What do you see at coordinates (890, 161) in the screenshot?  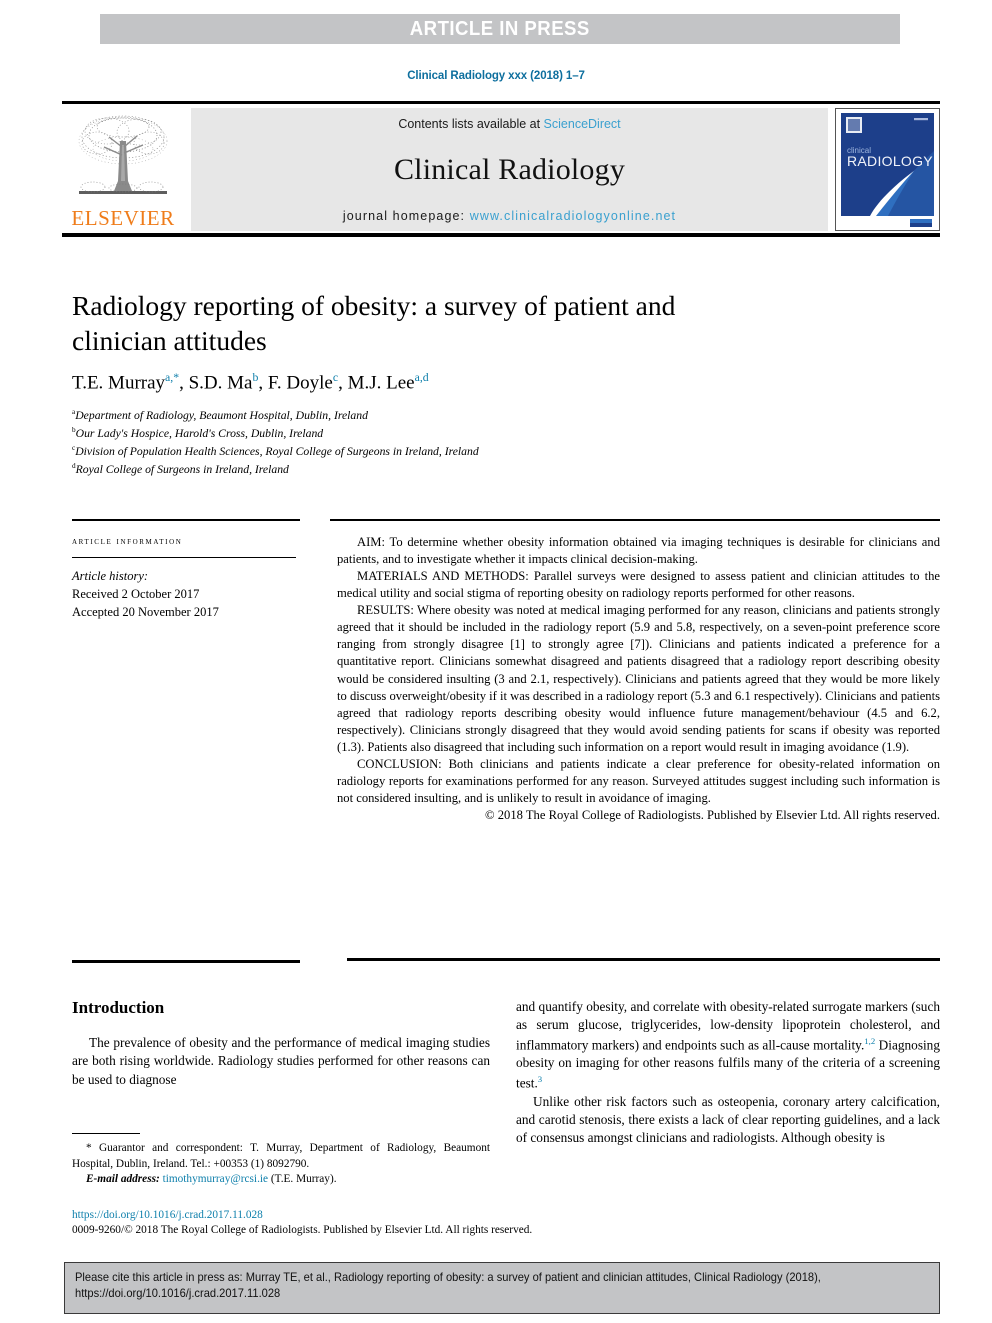 I see `svg-text: RADIOLOGY` at bounding box center [890, 161].